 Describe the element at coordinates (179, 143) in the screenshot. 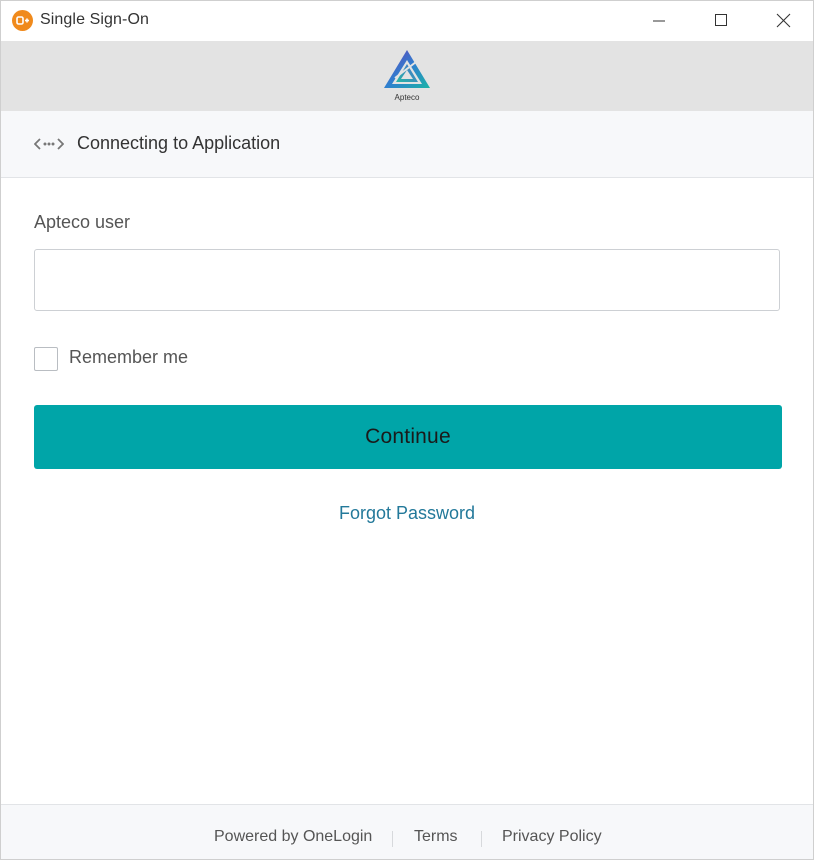

I see `connect-title: Connecting to Application` at that location.